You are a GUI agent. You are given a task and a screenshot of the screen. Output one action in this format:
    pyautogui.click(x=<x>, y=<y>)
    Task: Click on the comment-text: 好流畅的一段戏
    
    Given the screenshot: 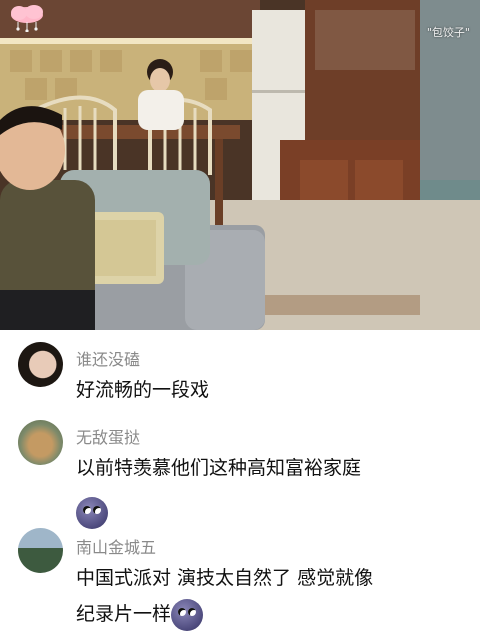 What is the action you would take?
    pyautogui.click(x=271, y=390)
    